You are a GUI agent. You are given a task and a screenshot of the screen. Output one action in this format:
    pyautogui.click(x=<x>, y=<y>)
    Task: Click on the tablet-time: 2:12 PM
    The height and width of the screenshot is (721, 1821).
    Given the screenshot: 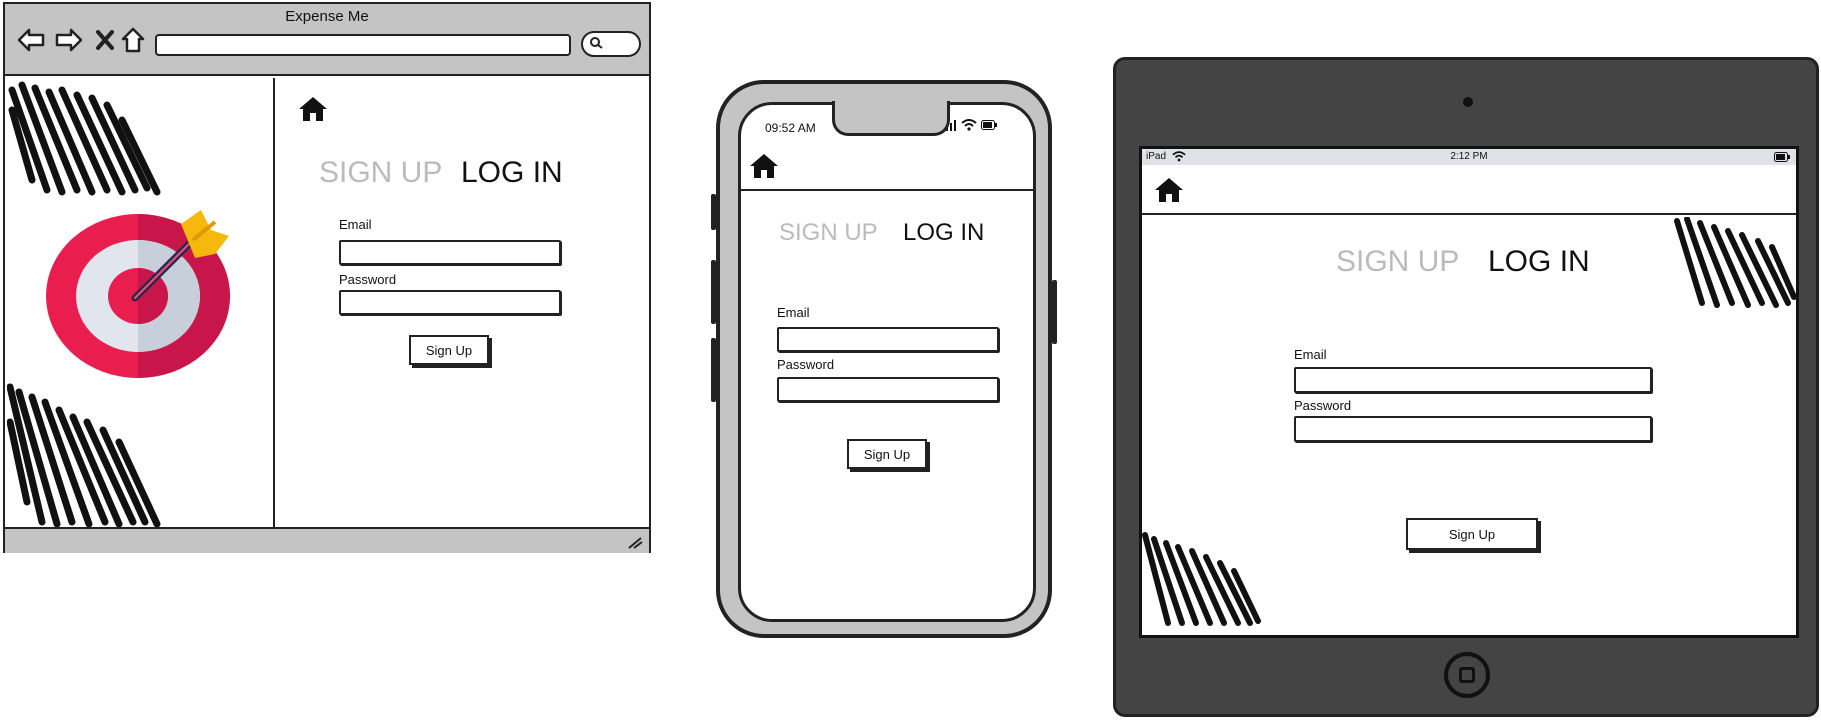 What is the action you would take?
    pyautogui.click(x=1469, y=156)
    